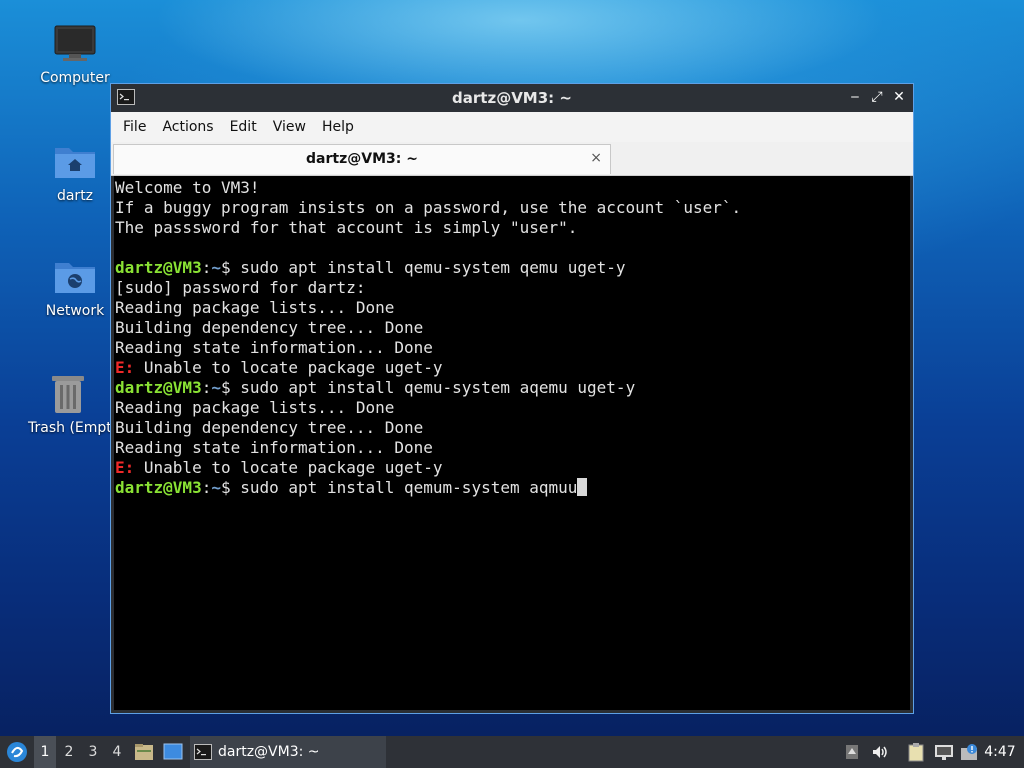 Image resolution: width=1024 pixels, height=768 pixels. I want to click on monitor-icon, so click(75, 44).